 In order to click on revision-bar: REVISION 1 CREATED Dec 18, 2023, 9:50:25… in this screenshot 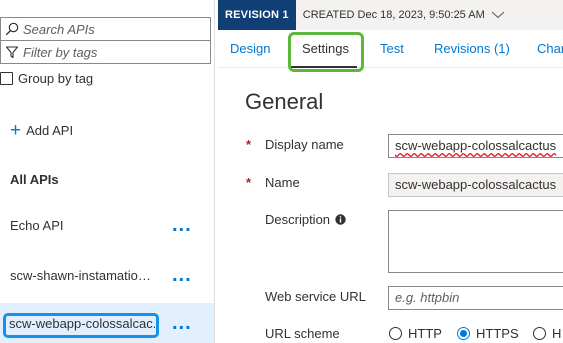, I will do `click(390, 15)`.